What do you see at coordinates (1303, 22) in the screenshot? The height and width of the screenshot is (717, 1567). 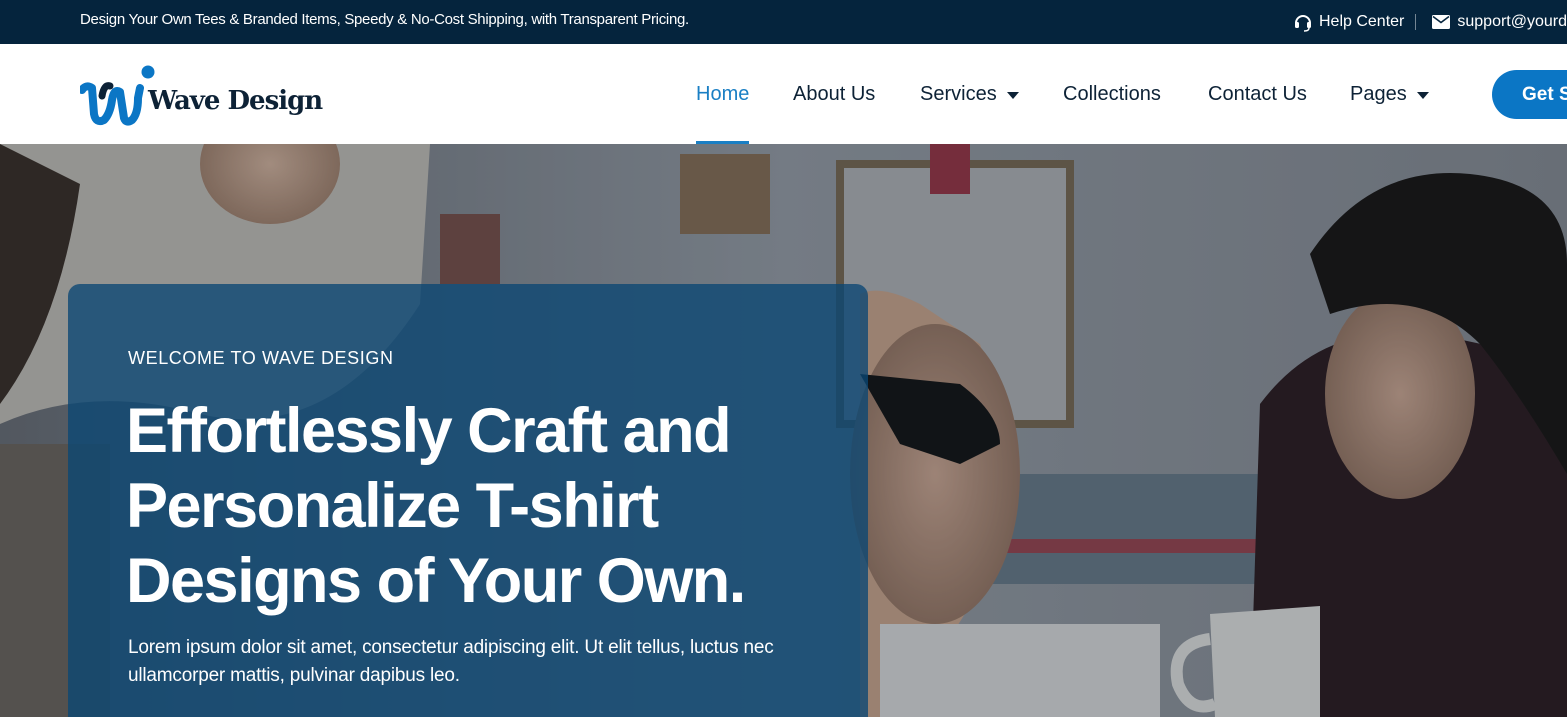 I see `headset-icon` at bounding box center [1303, 22].